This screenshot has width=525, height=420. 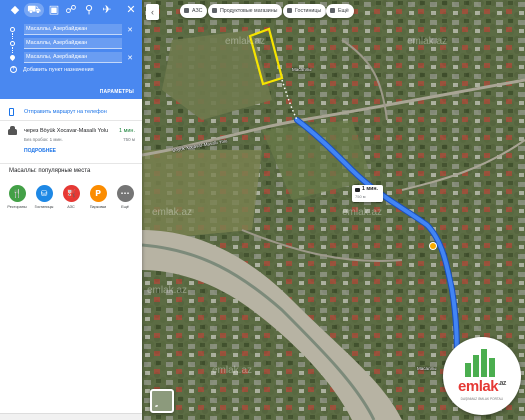 What do you see at coordinates (11, 112) in the screenshot?
I see `phone-icon` at bounding box center [11, 112].